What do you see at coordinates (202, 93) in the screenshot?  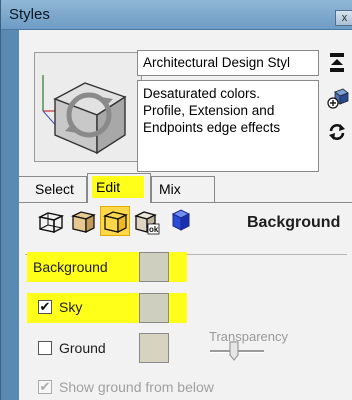 I see `description-line-1: Desaturated colors.` at bounding box center [202, 93].